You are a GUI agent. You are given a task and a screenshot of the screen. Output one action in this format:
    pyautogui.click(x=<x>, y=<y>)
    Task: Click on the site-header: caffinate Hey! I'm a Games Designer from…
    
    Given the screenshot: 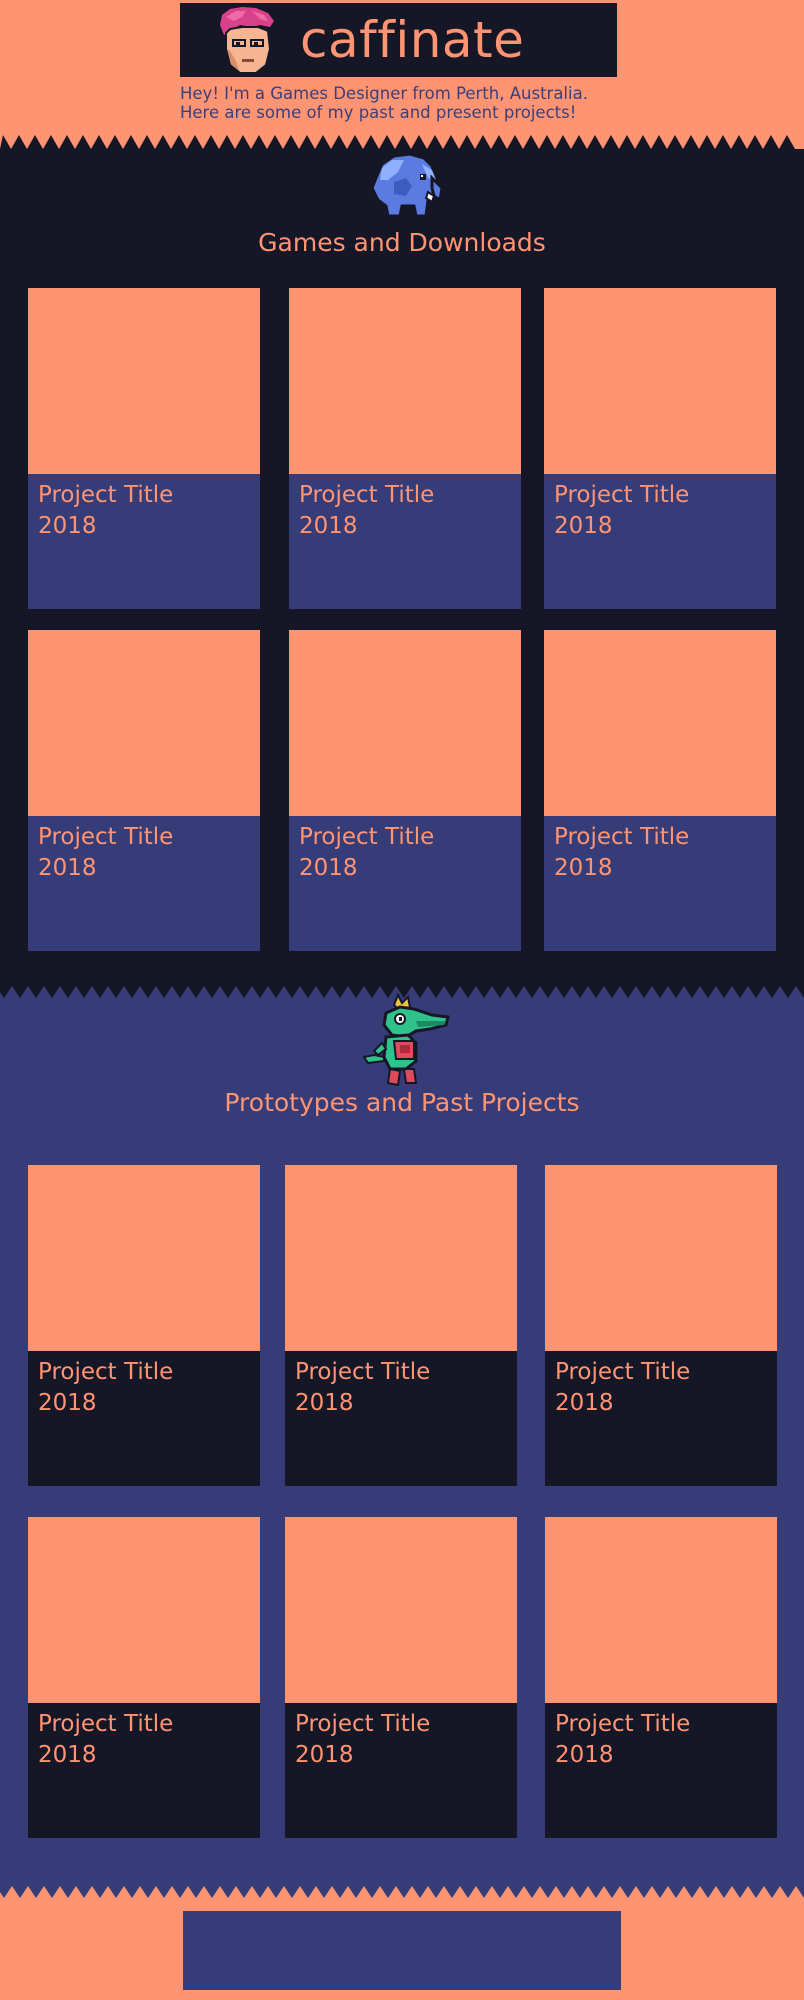 What is the action you would take?
    pyautogui.click(x=402, y=67)
    